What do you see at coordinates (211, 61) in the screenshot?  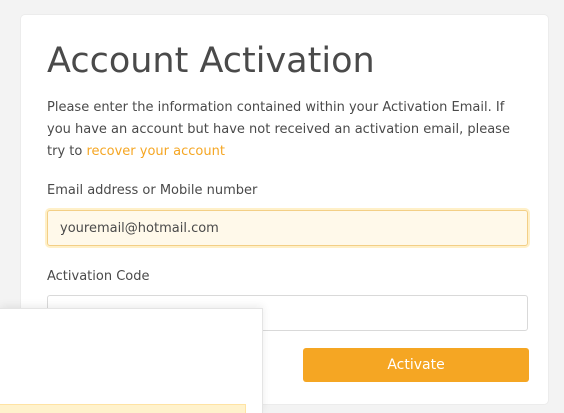 I see `page-title: Account Activation` at bounding box center [211, 61].